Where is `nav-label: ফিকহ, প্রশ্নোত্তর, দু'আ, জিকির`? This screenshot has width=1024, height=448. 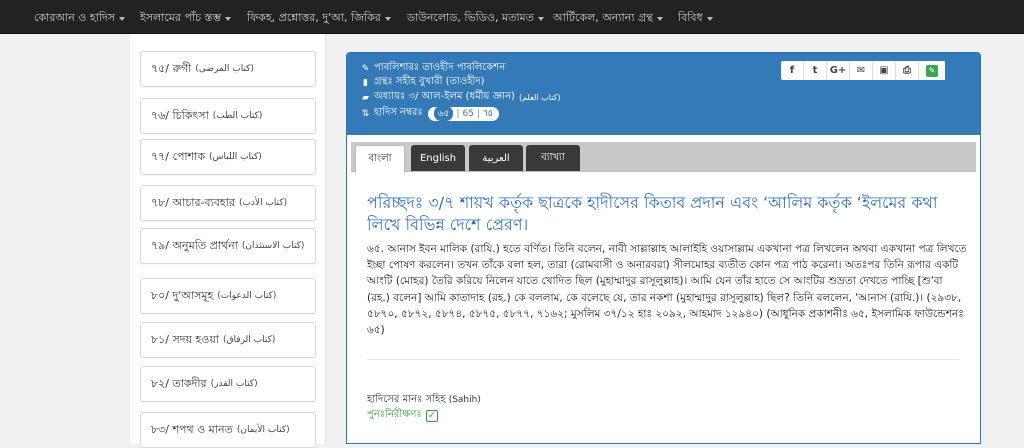
nav-label: ফিকহ, প্রশ্নোত্তর, দু'আ, জিকির is located at coordinates (314, 17).